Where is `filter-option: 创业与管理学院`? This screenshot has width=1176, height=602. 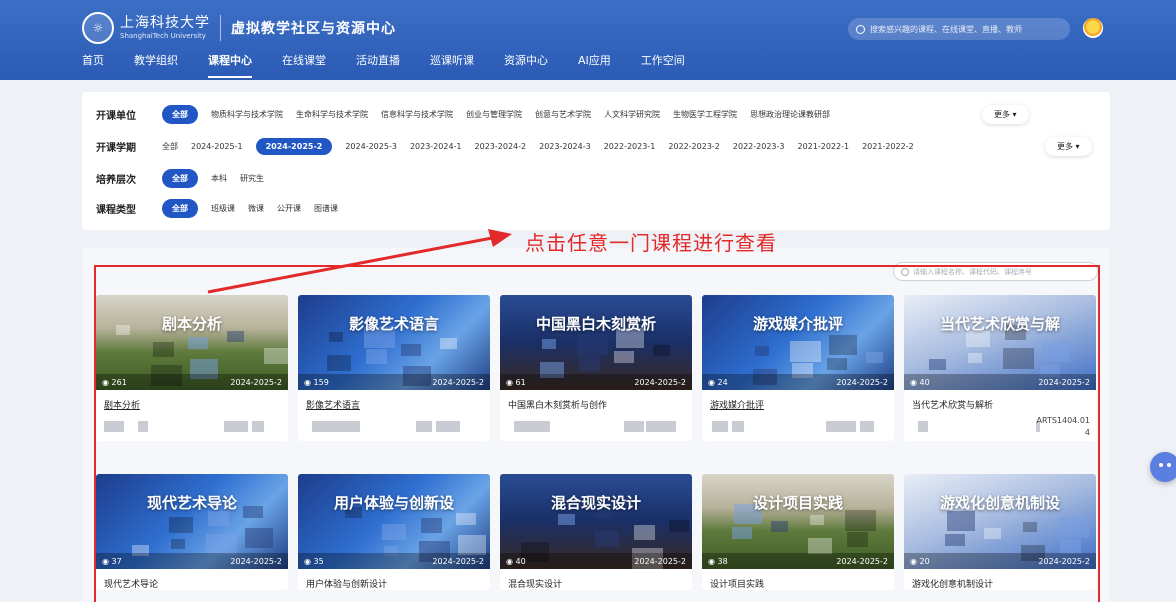
filter-option: 创业与管理学院 is located at coordinates (494, 114).